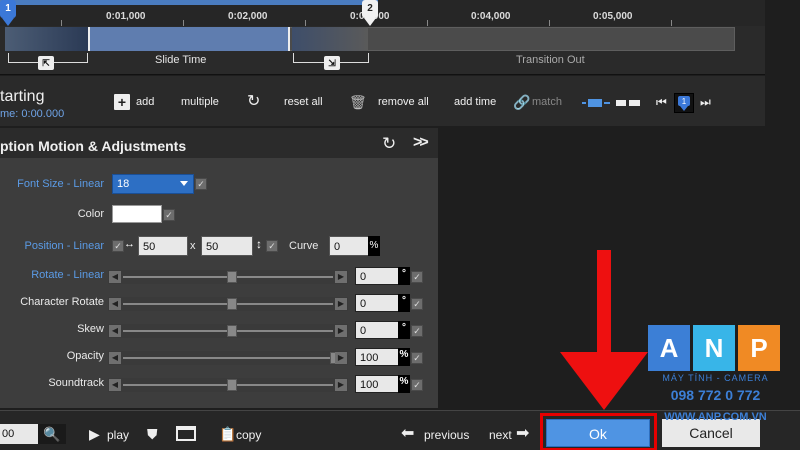 This screenshot has width=800, height=450. I want to click on red-arrow-icon, so click(604, 305).